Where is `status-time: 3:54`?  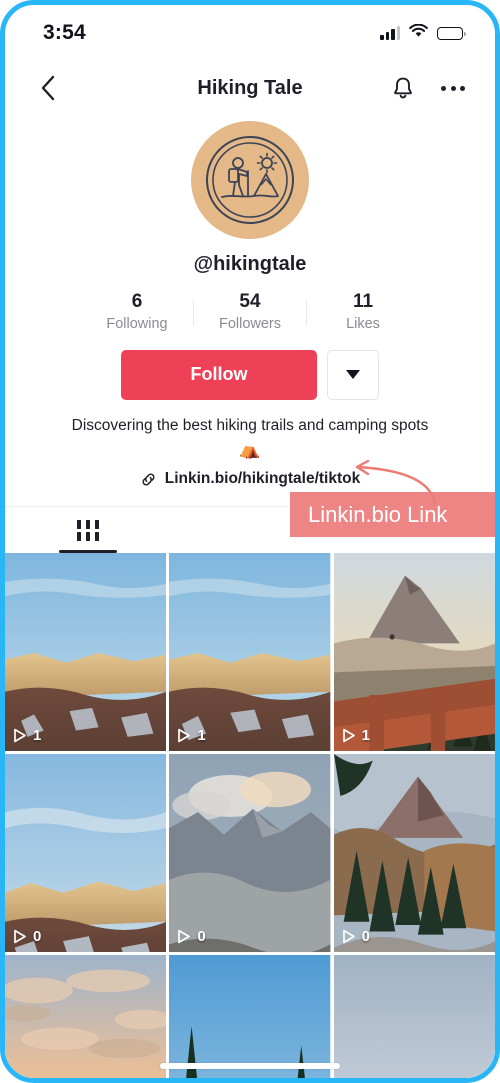 status-time: 3:54 is located at coordinates (64, 32).